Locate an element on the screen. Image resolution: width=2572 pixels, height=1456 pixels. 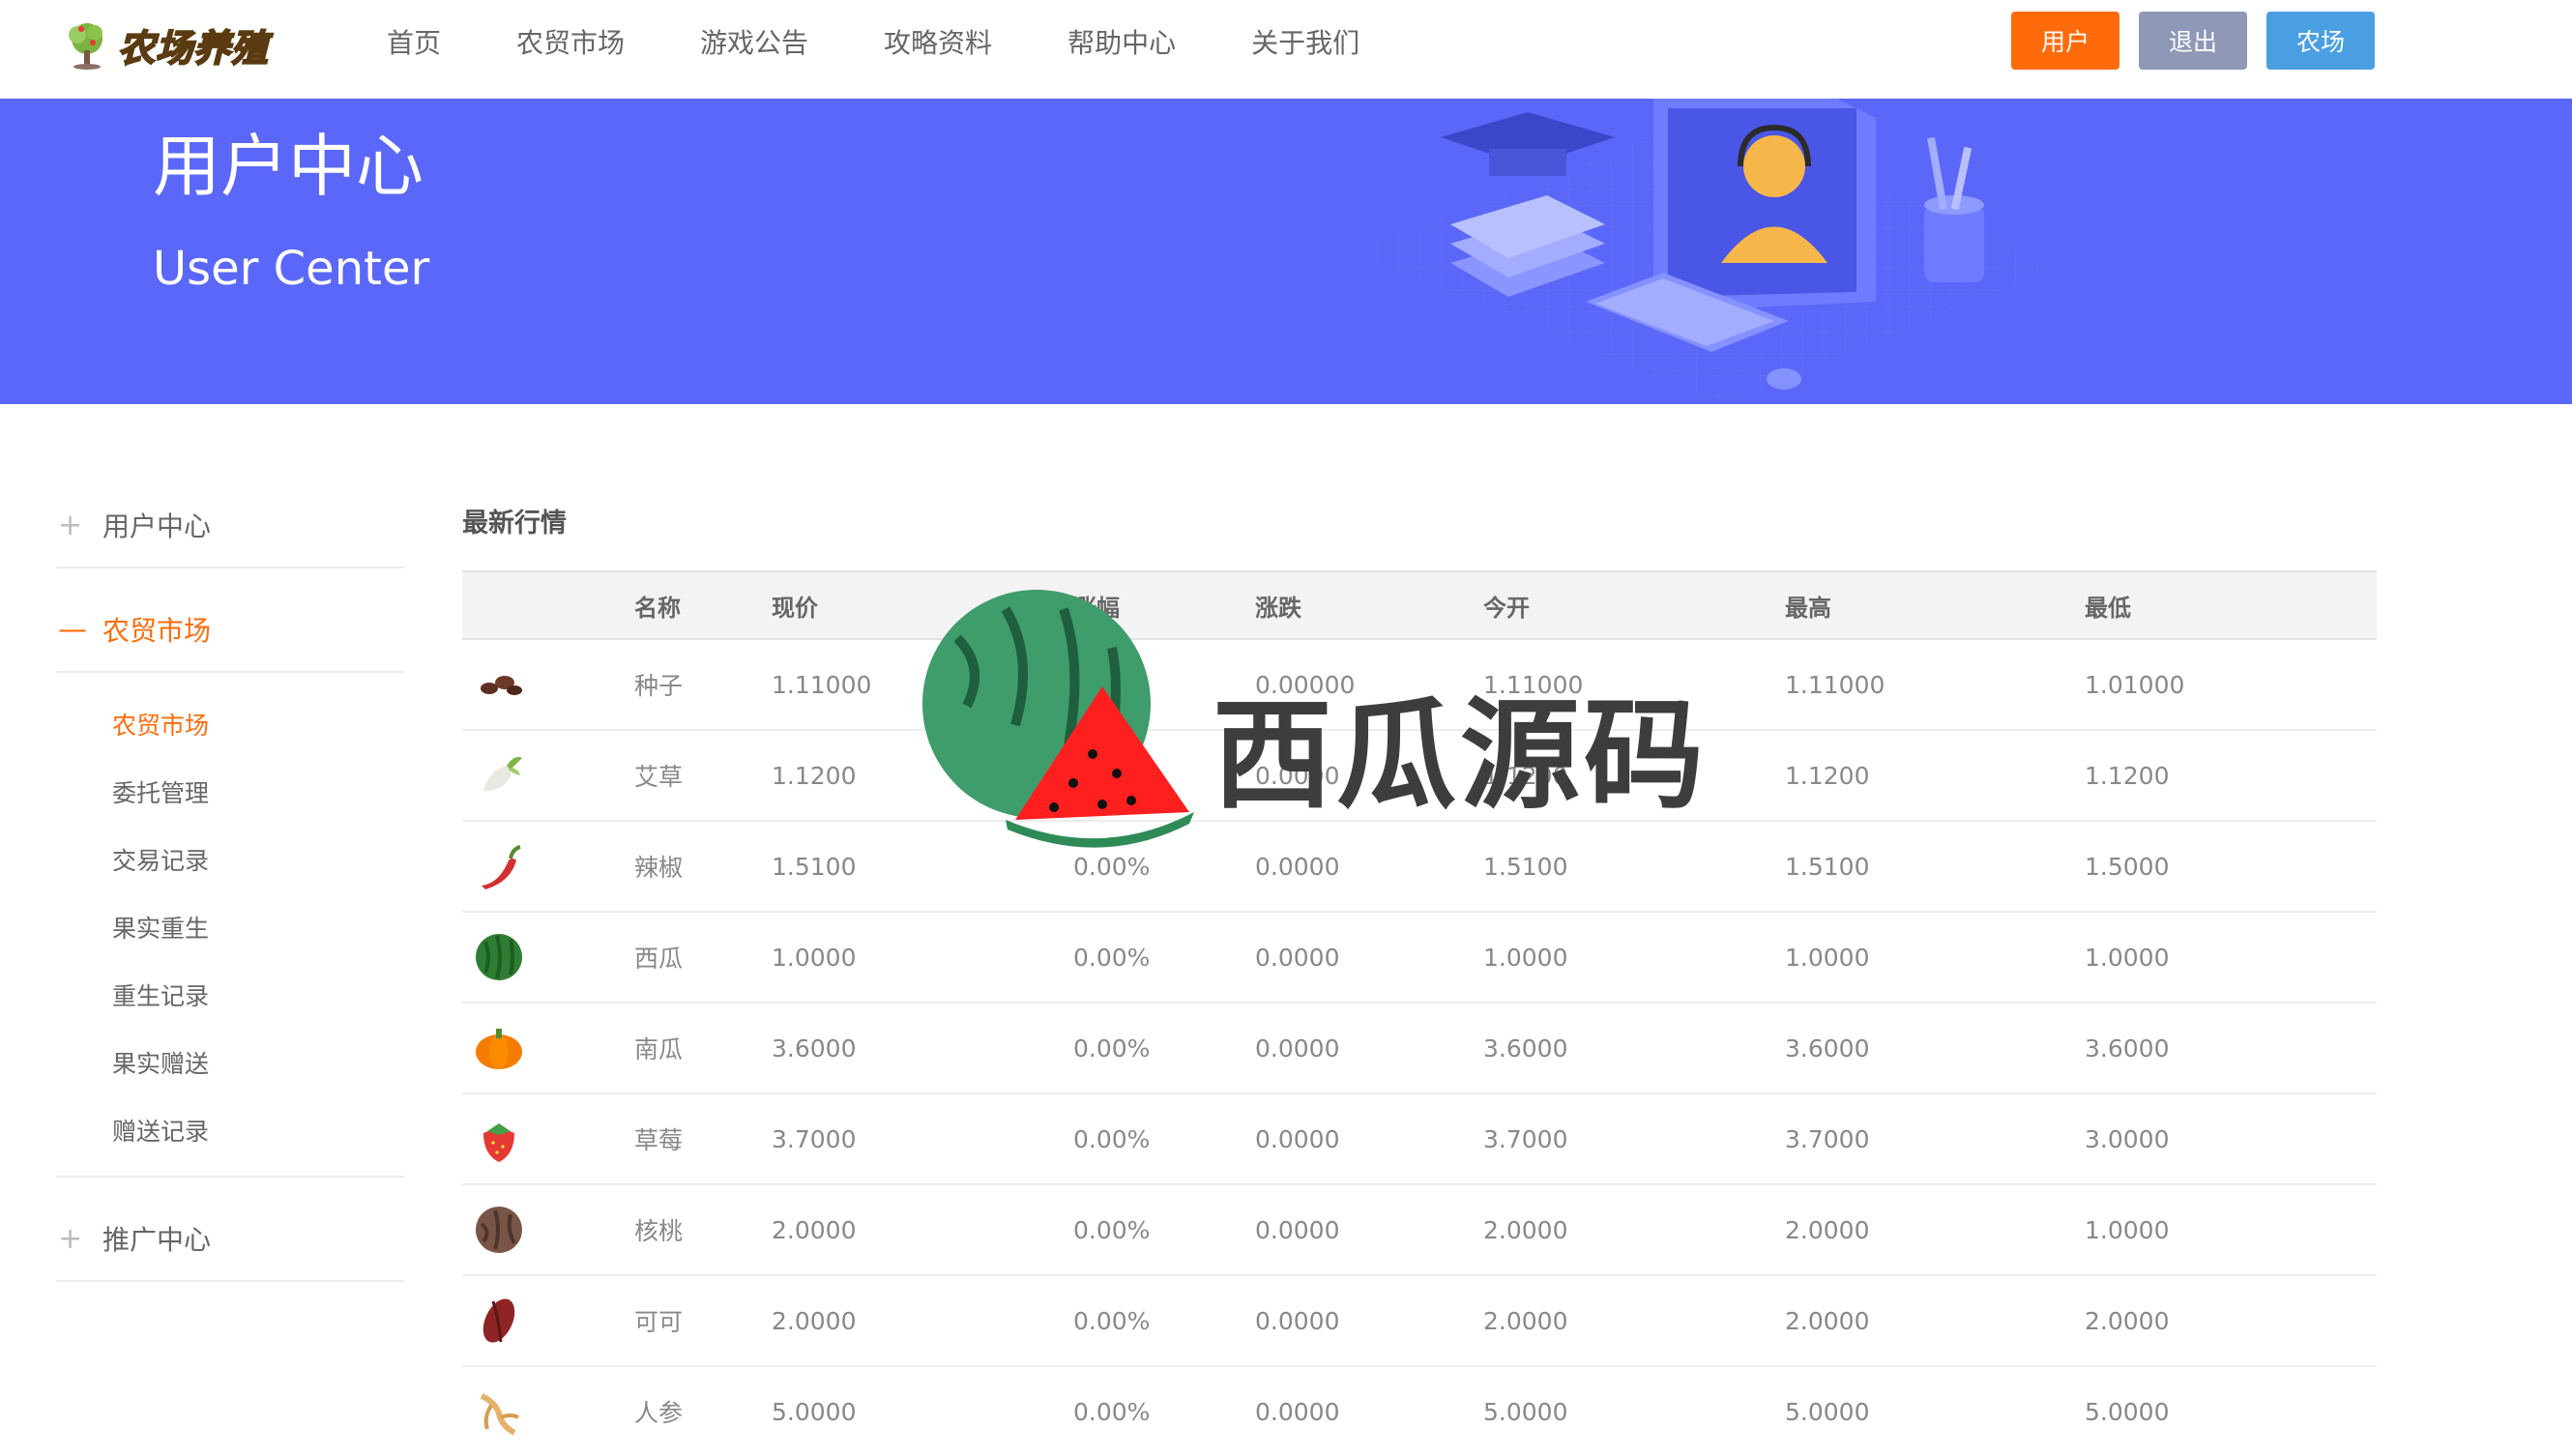
cell-low: 3.0000 is located at coordinates (2231, 1139).